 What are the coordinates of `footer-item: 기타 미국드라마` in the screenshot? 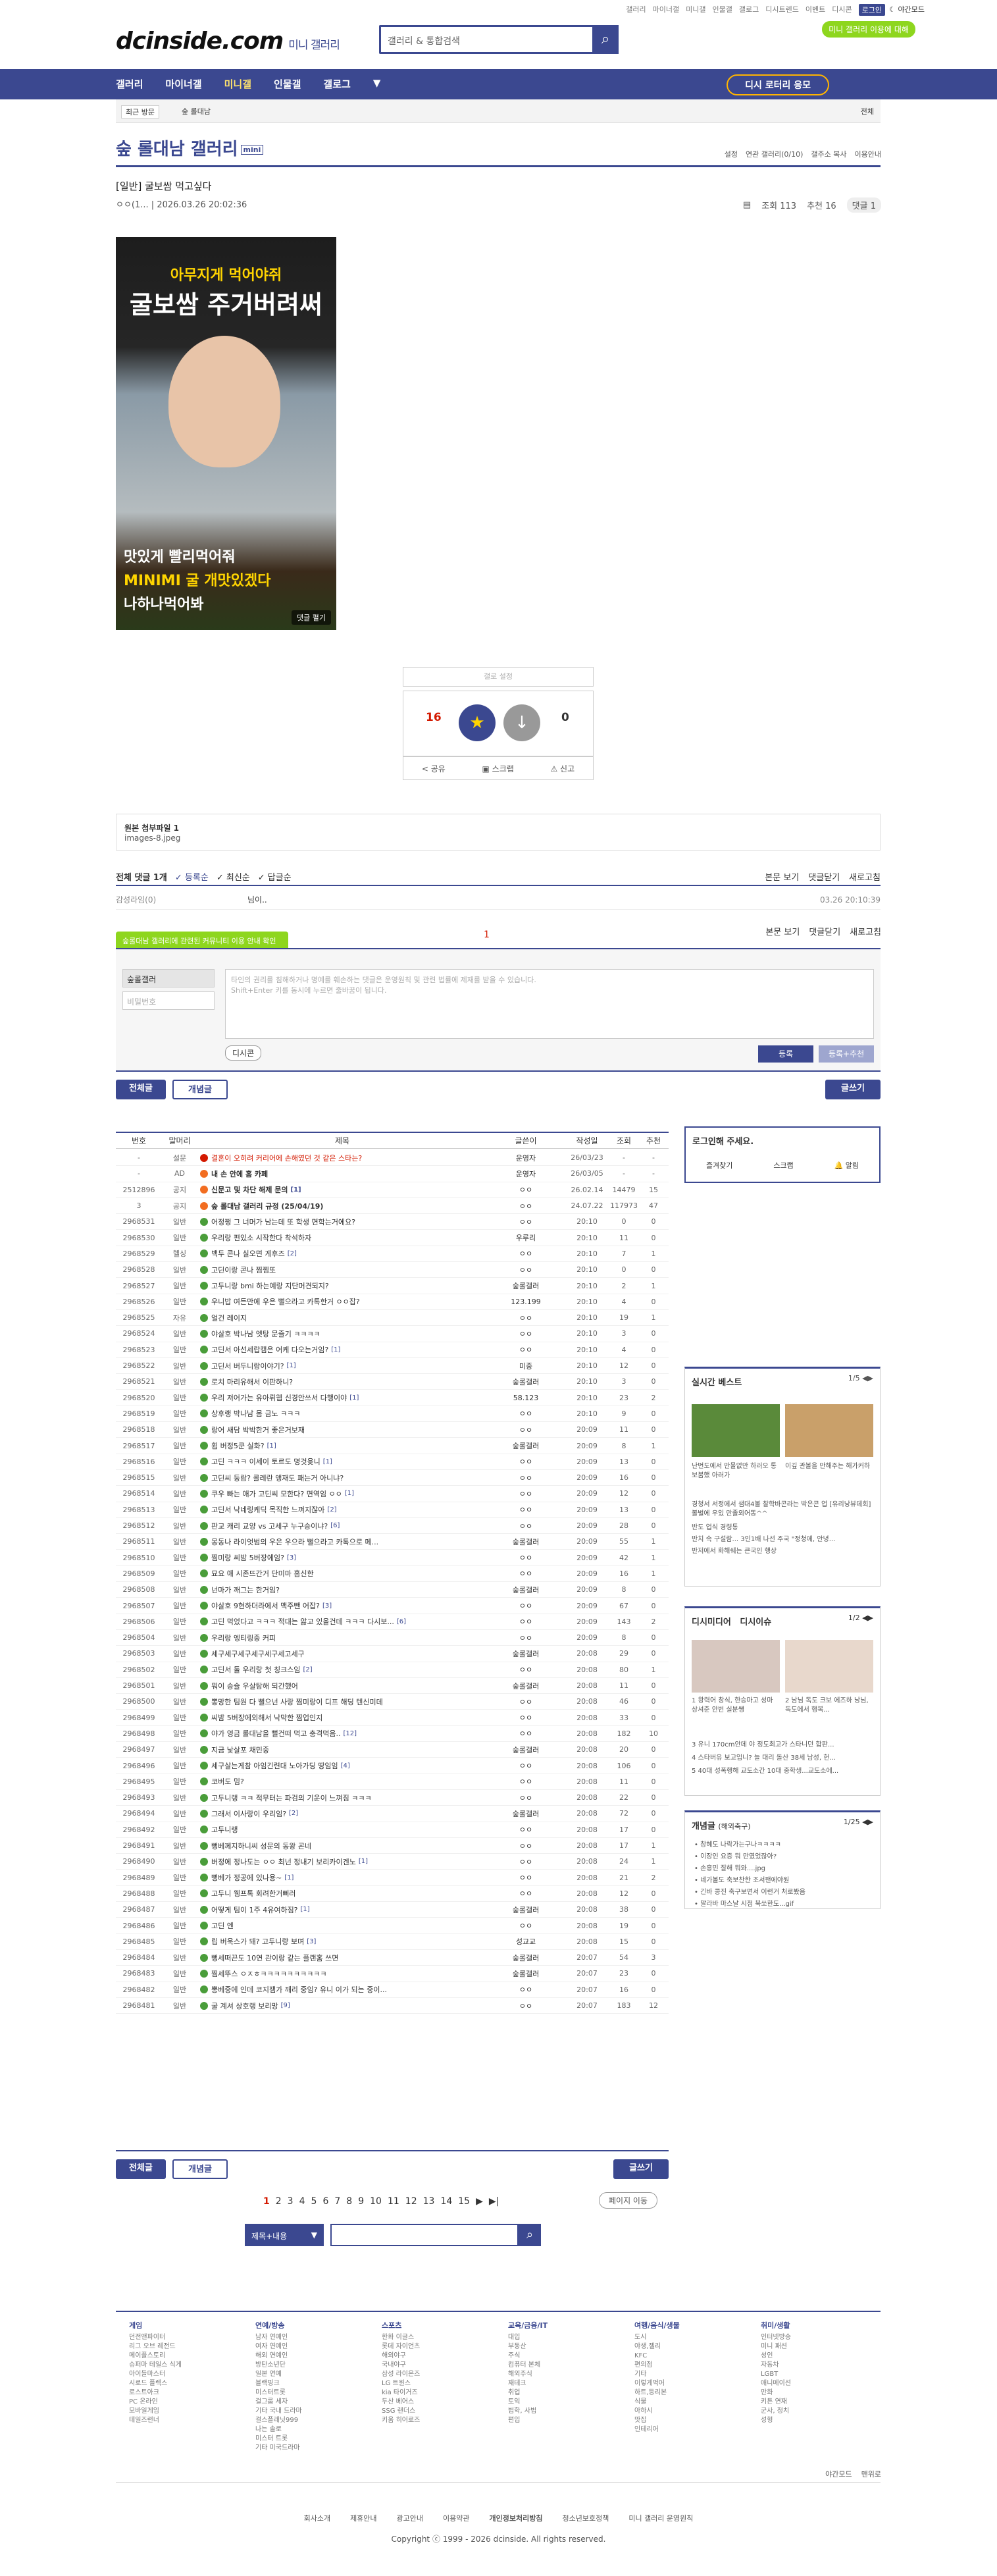 It's located at (278, 2448).